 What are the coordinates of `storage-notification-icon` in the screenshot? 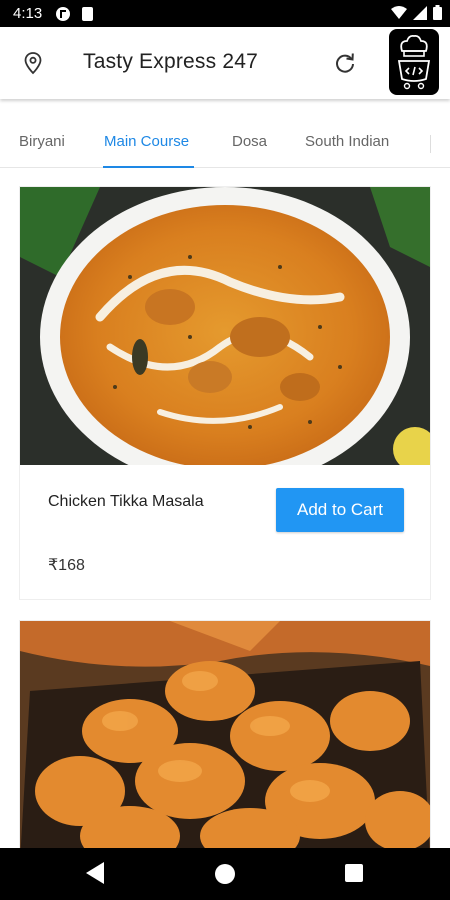 It's located at (87, 14).